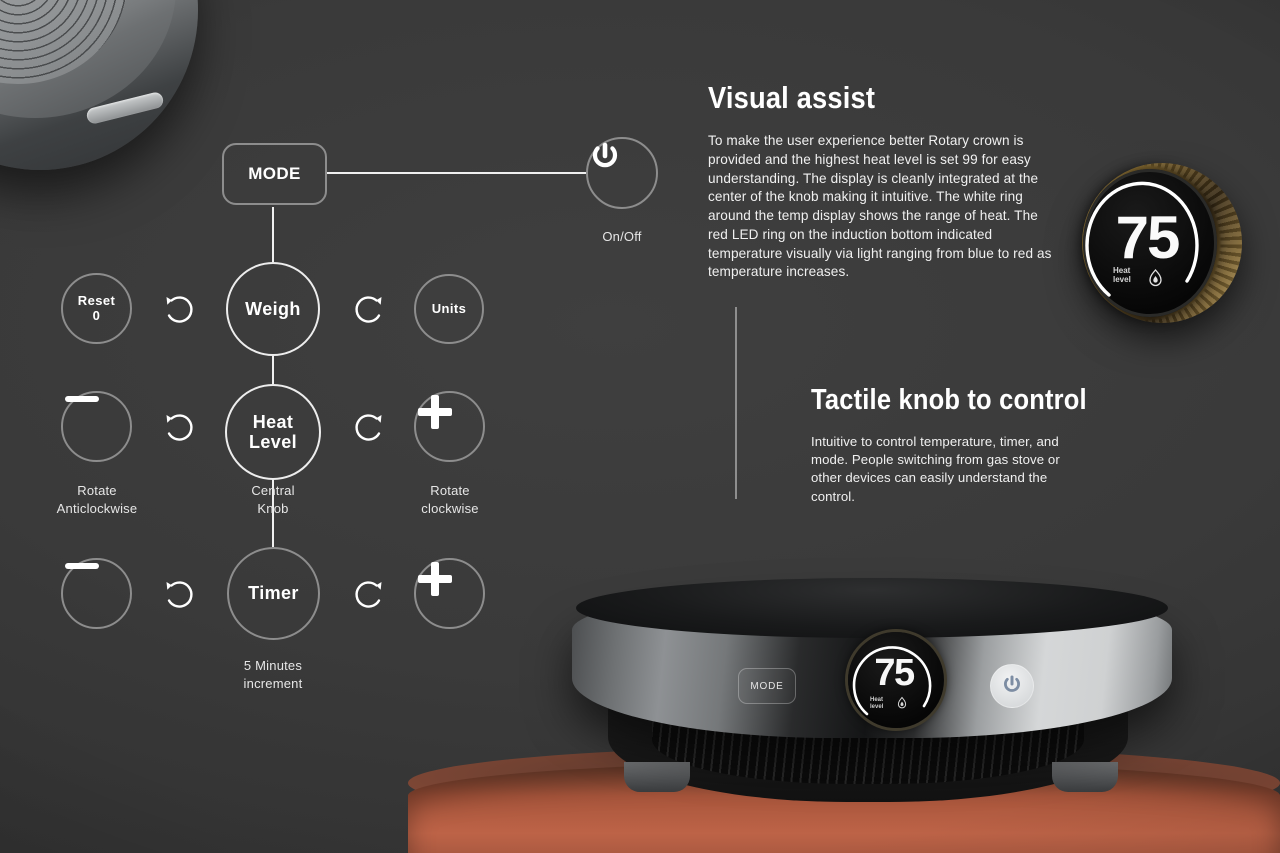 Image resolution: width=1280 pixels, height=853 pixels. Describe the element at coordinates (949, 400) in the screenshot. I see `tactile-knob-title: Tactile knob to control` at that location.